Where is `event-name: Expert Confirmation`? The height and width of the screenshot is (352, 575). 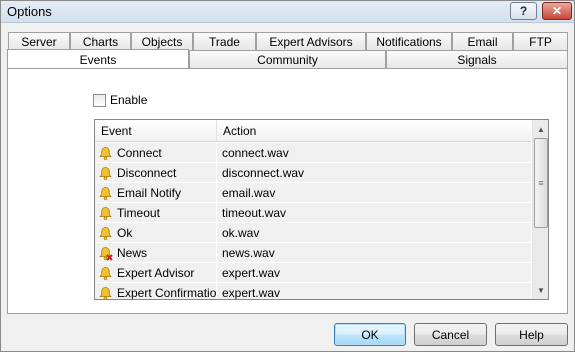
event-name: Expert Confirmation is located at coordinates (167, 293).